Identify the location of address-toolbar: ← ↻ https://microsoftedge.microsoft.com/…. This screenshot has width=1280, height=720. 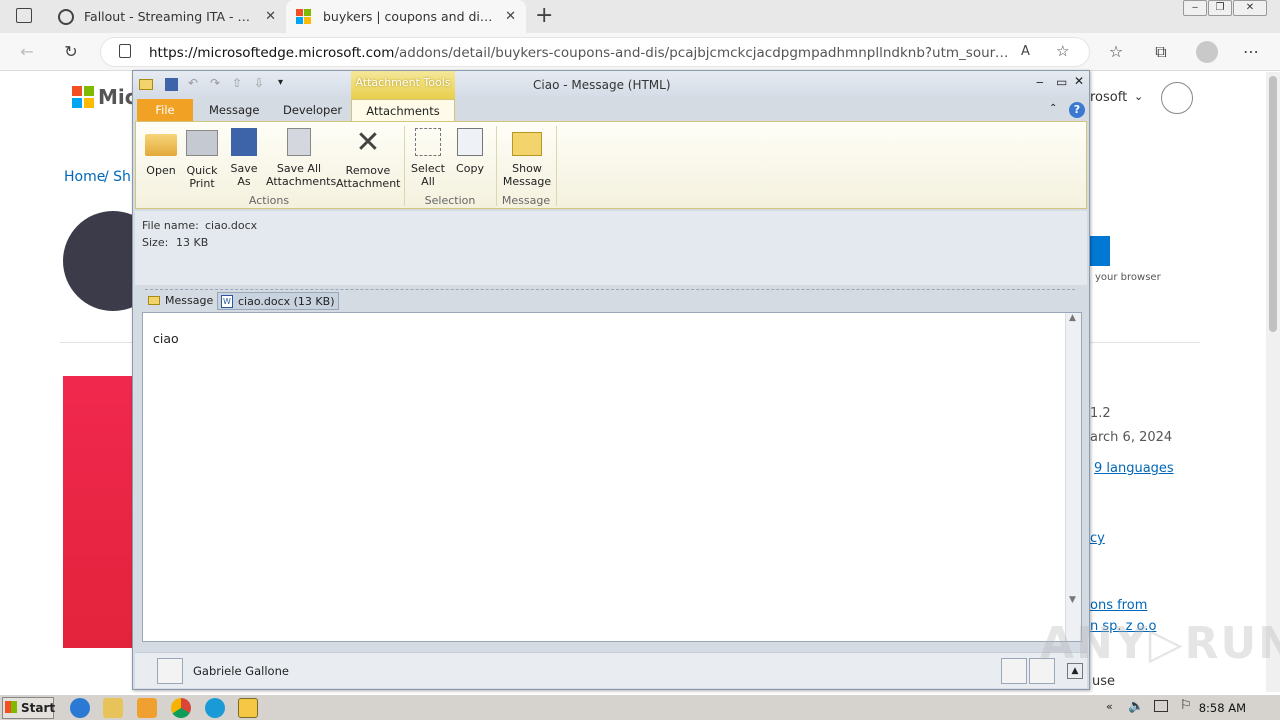
(640, 52).